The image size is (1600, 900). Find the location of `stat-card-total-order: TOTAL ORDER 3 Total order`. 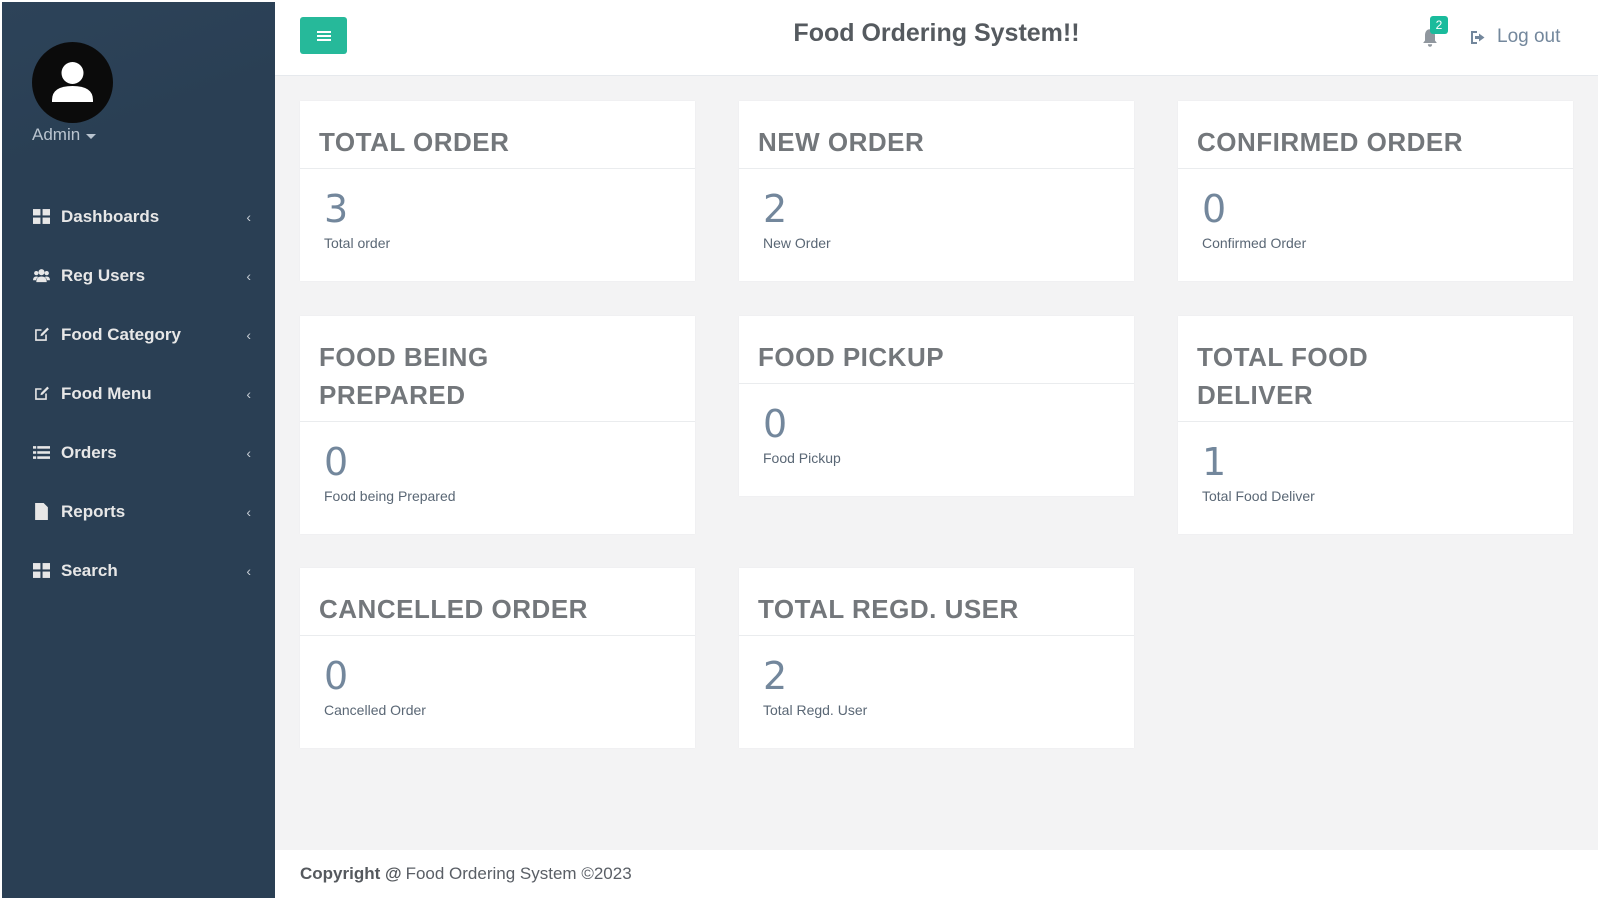

stat-card-total-order: TOTAL ORDER 3 Total order is located at coordinates (497, 191).